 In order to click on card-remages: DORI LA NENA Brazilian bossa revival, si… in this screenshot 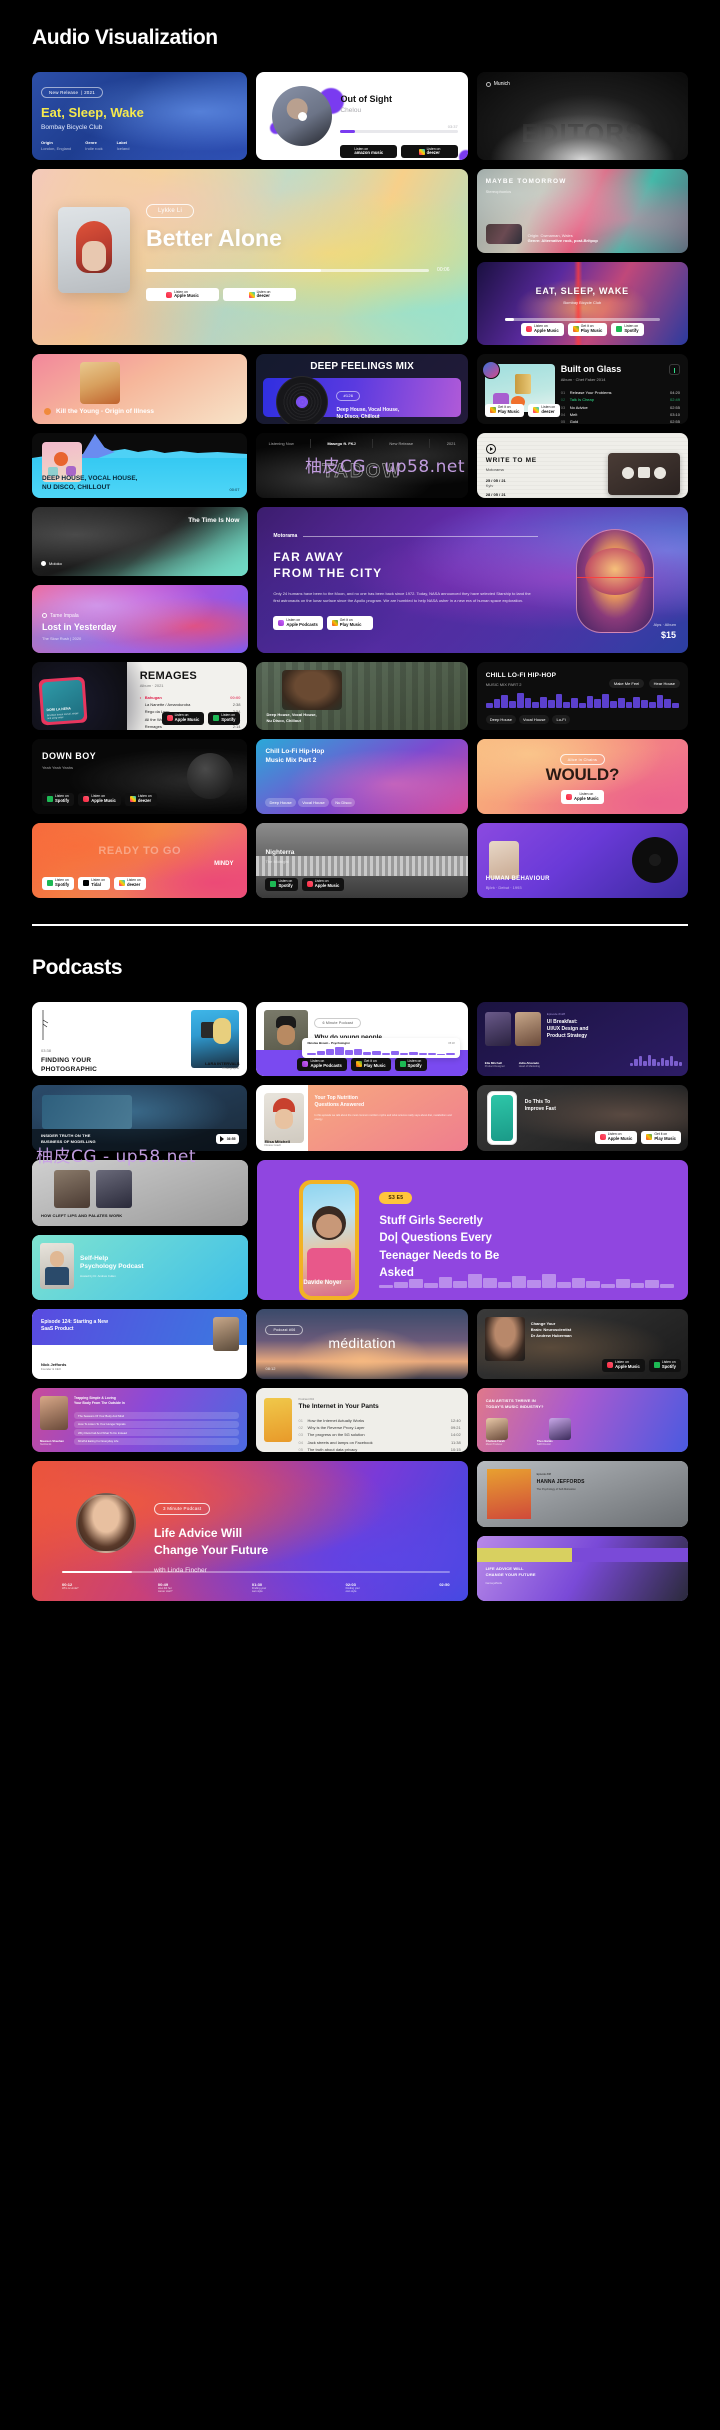, I will do `click(140, 696)`.